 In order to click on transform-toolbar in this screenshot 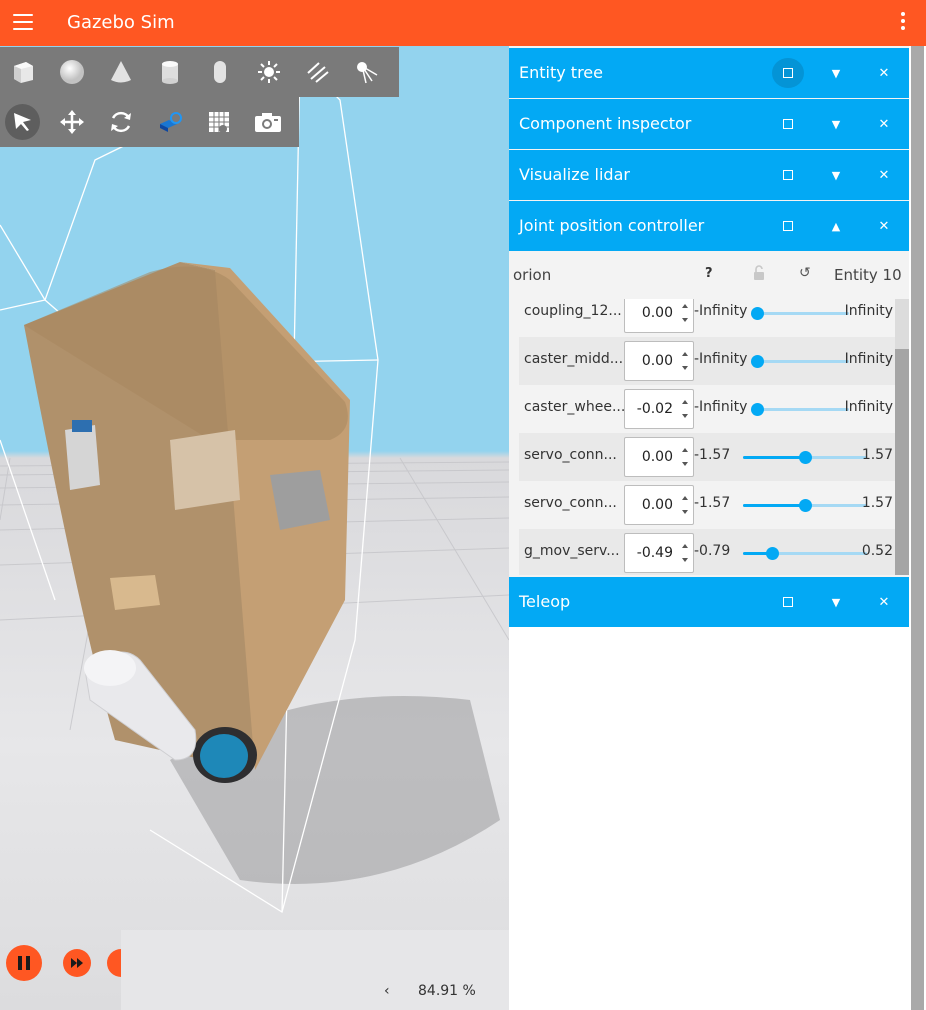, I will do `click(149, 122)`.